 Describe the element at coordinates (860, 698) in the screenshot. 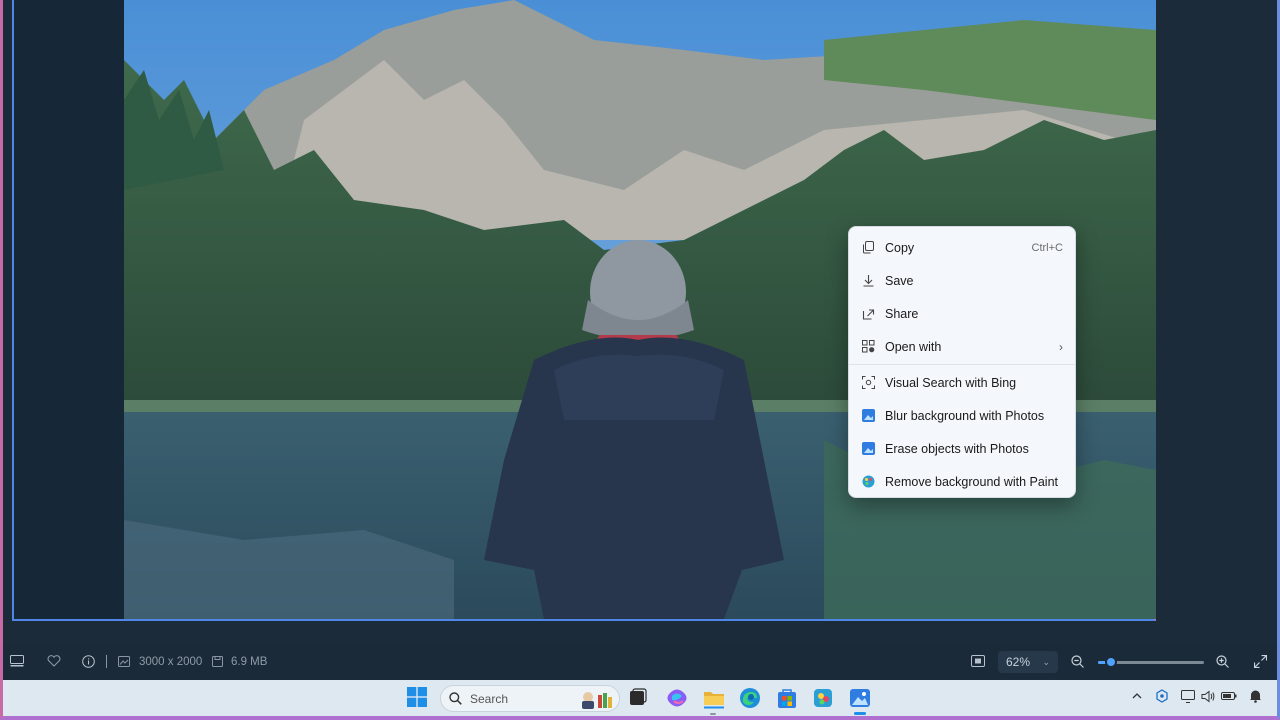

I see `photos-taskbar-icon` at that location.